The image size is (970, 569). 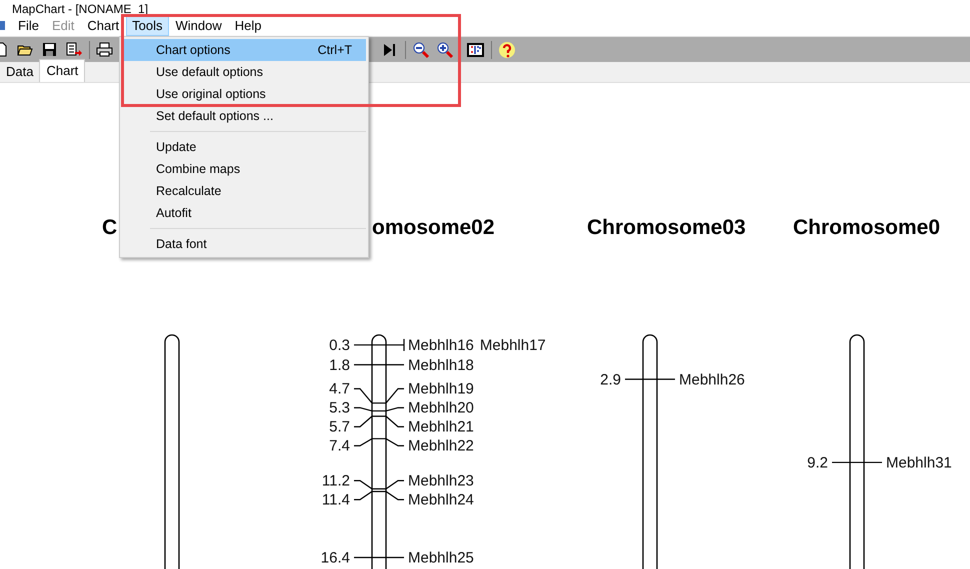 What do you see at coordinates (244, 94) in the screenshot?
I see `menu-option: Use original options` at bounding box center [244, 94].